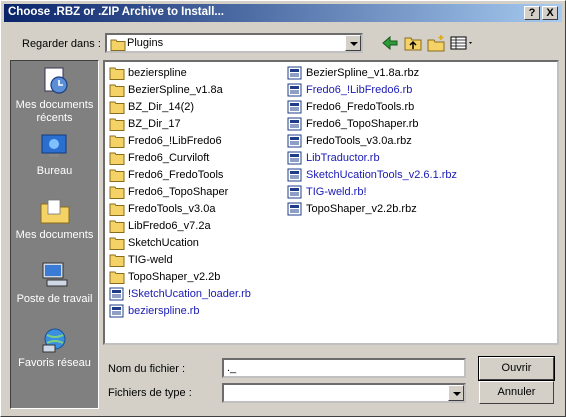 The image size is (566, 417). Describe the element at coordinates (359, 140) in the screenshot. I see `item-name: FredoTools_v3.0a.rbz` at that location.